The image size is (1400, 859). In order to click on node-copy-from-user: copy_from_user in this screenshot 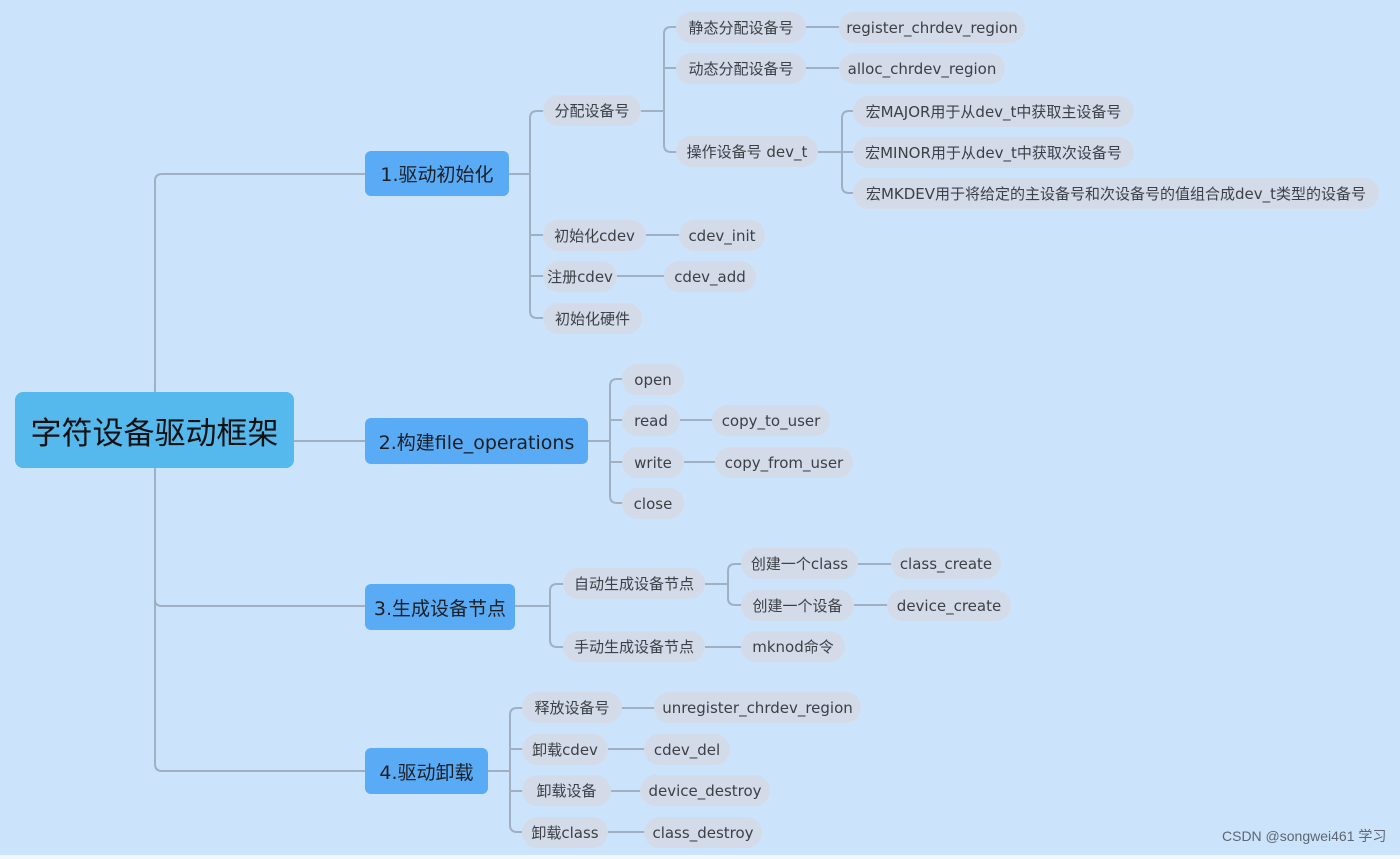, I will do `click(784, 462)`.